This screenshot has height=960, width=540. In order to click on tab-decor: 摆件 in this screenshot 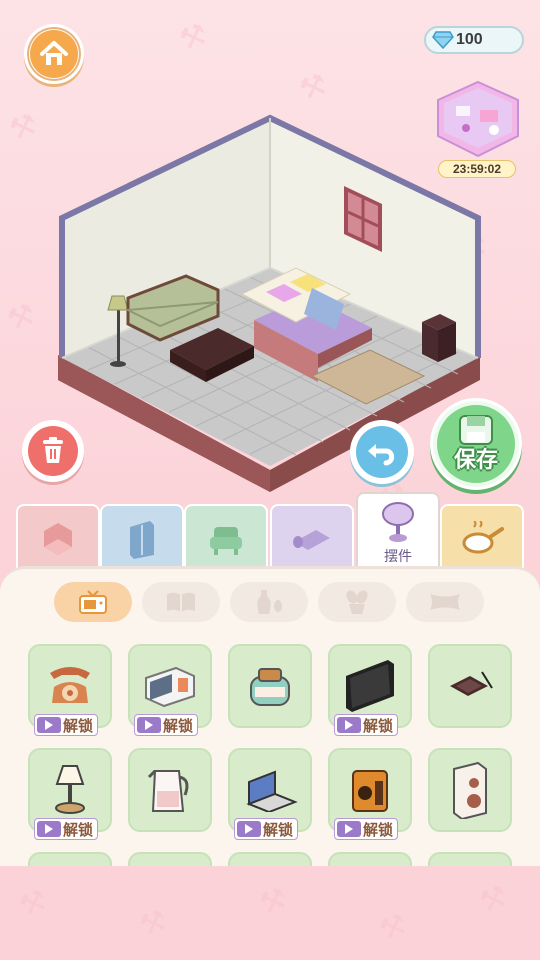, I will do `click(398, 533)`.